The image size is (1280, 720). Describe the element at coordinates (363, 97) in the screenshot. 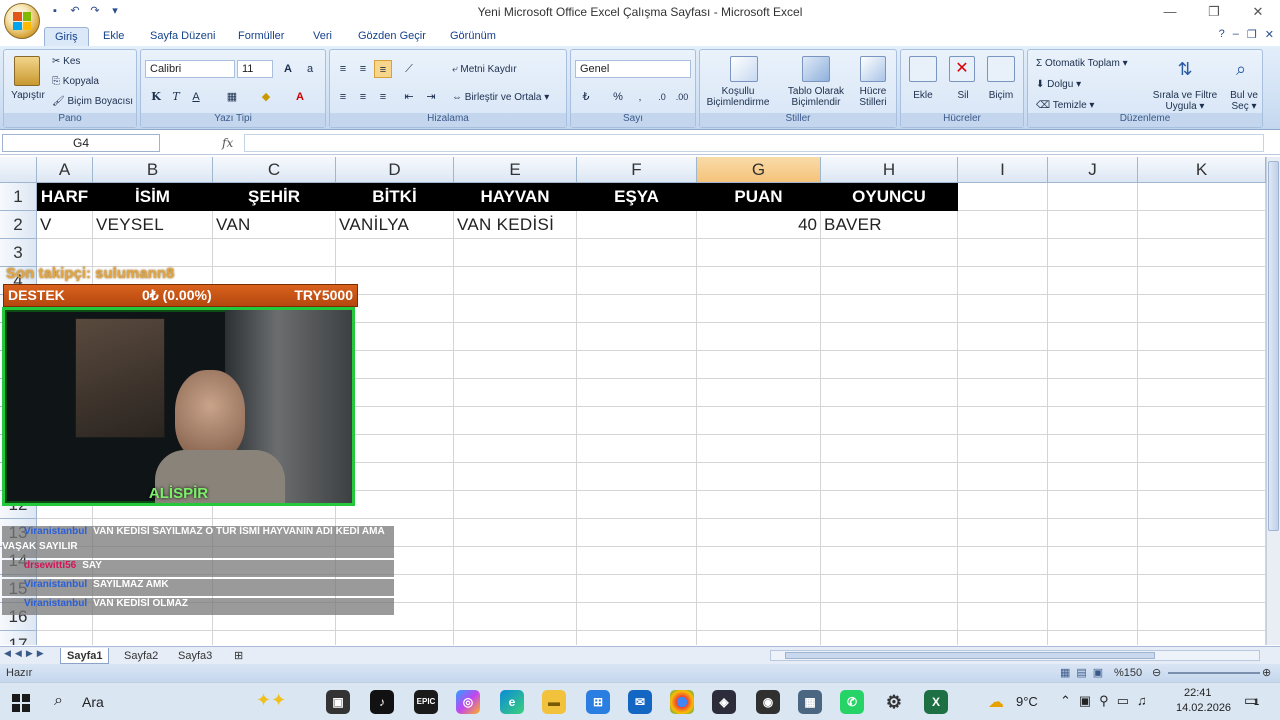

I see `align-center-icon: ≡` at that location.